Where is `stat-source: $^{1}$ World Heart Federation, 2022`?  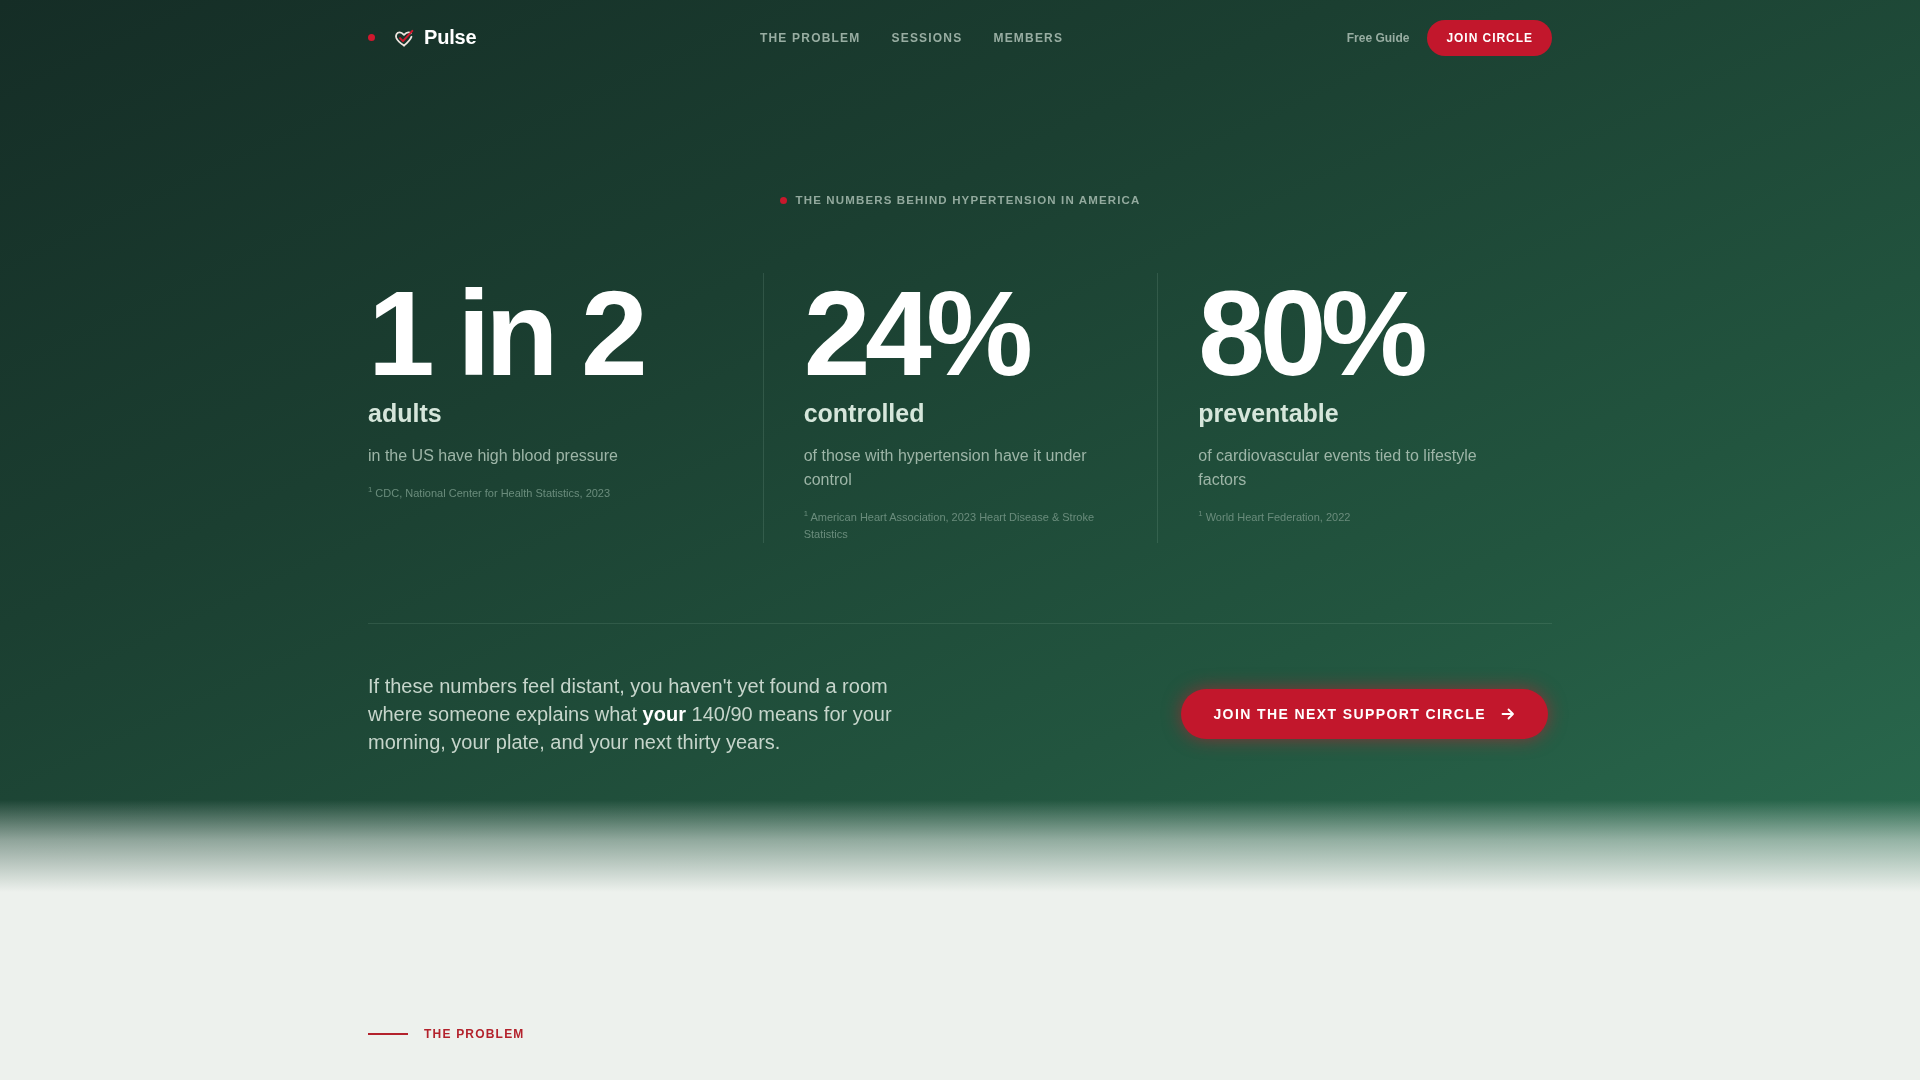 stat-source: $^{1}$ World Heart Federation, 2022 is located at coordinates (1275, 517).